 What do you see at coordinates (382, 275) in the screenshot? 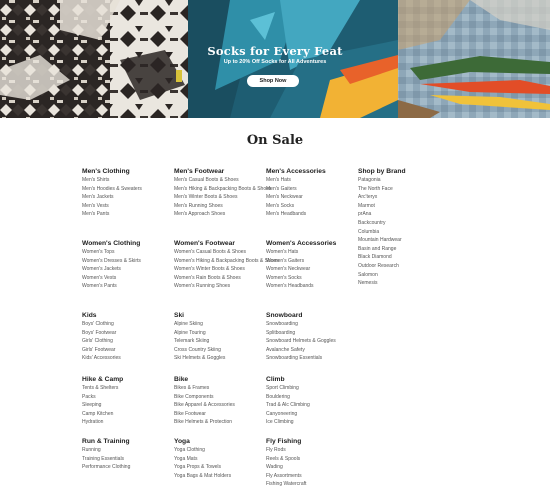
I see `category-link: Salomon` at bounding box center [382, 275].